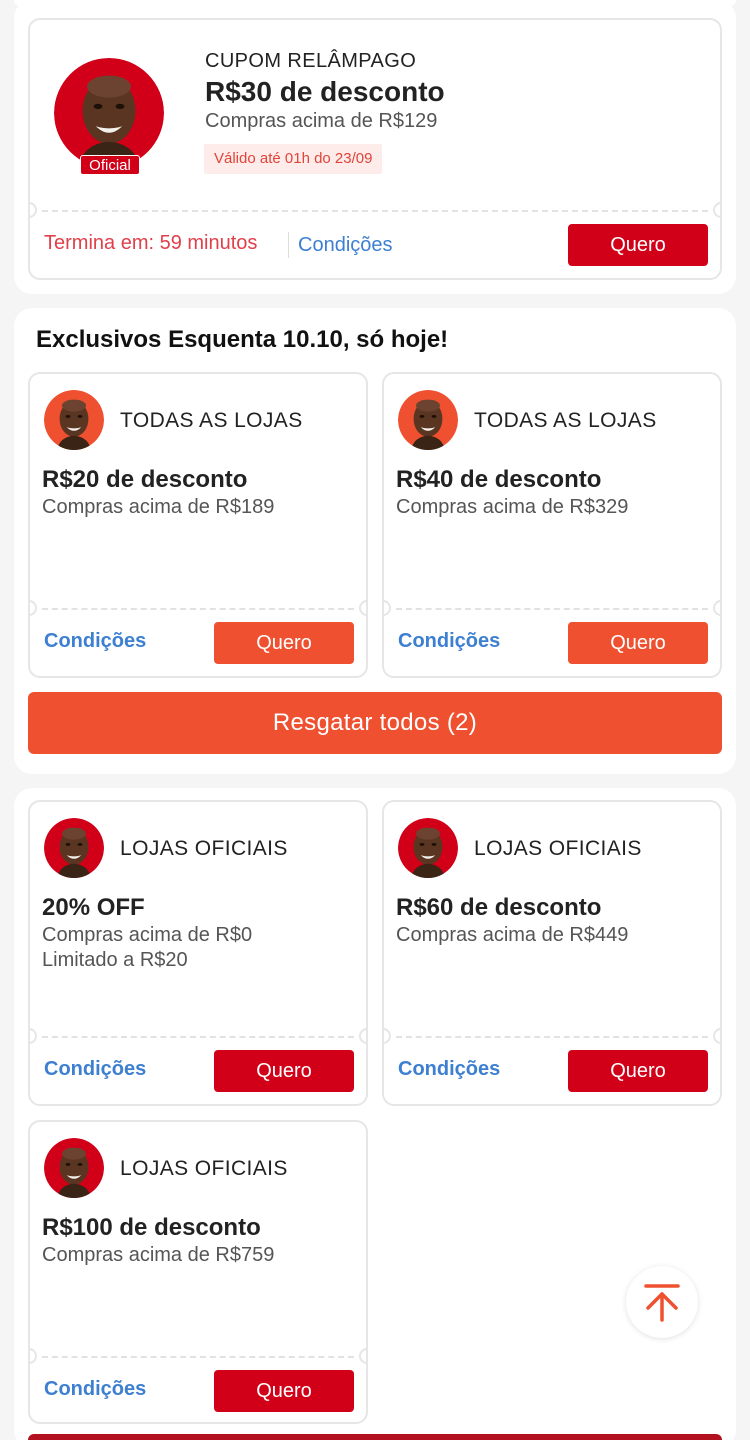 The height and width of the screenshot is (1440, 750). Describe the element at coordinates (151, 1227) in the screenshot. I see `coupon-title: R$100 de desconto` at that location.